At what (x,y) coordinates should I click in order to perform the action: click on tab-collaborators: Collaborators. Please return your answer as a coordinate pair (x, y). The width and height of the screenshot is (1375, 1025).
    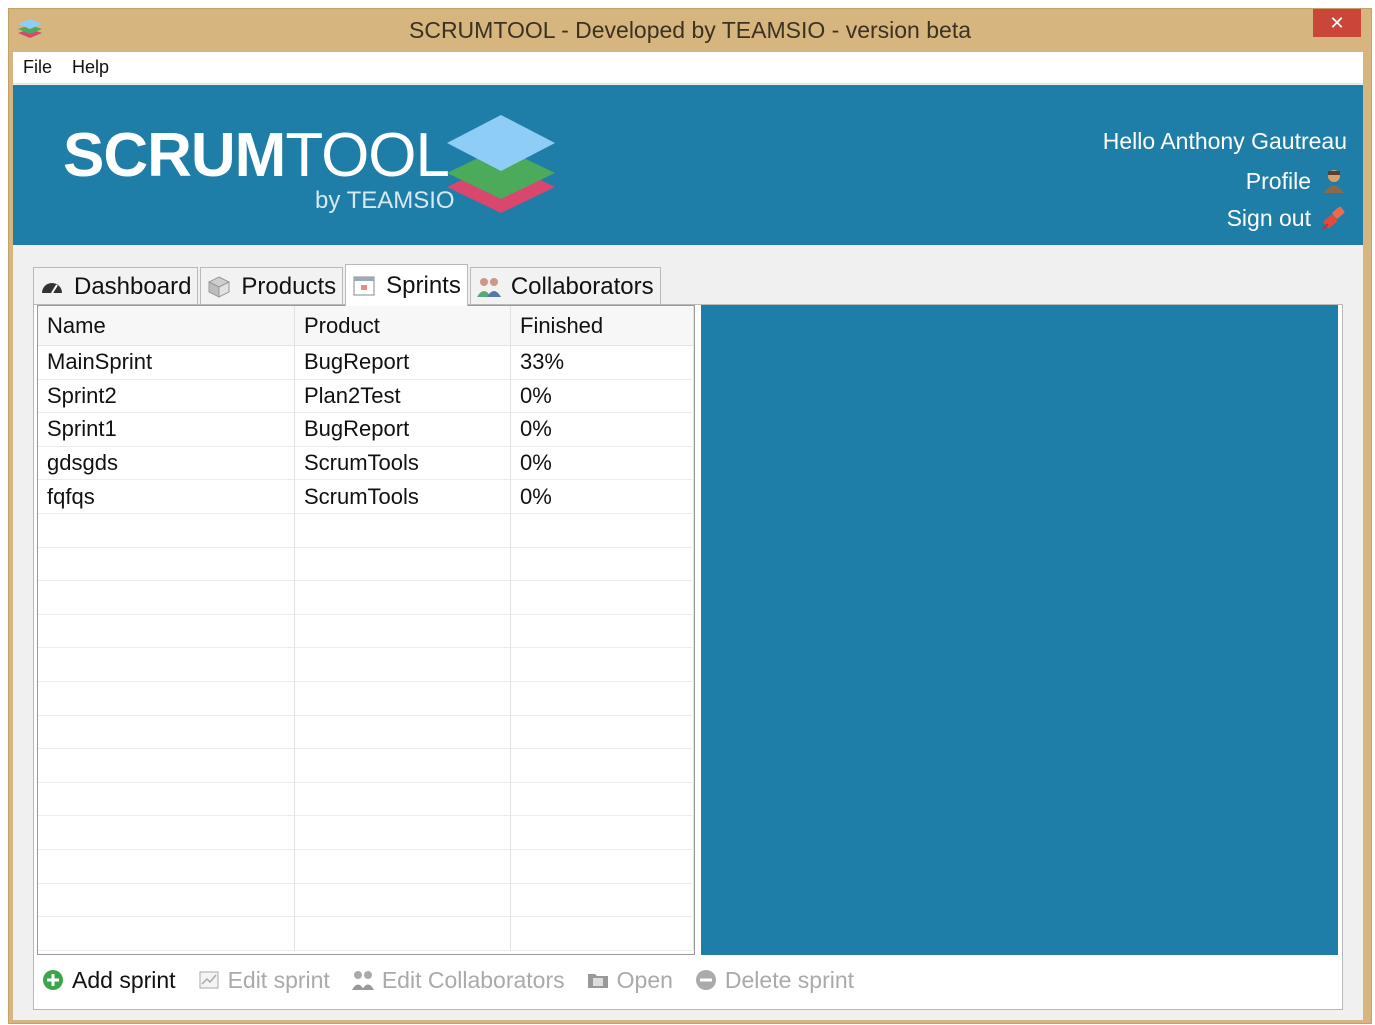
    Looking at the image, I should click on (565, 286).